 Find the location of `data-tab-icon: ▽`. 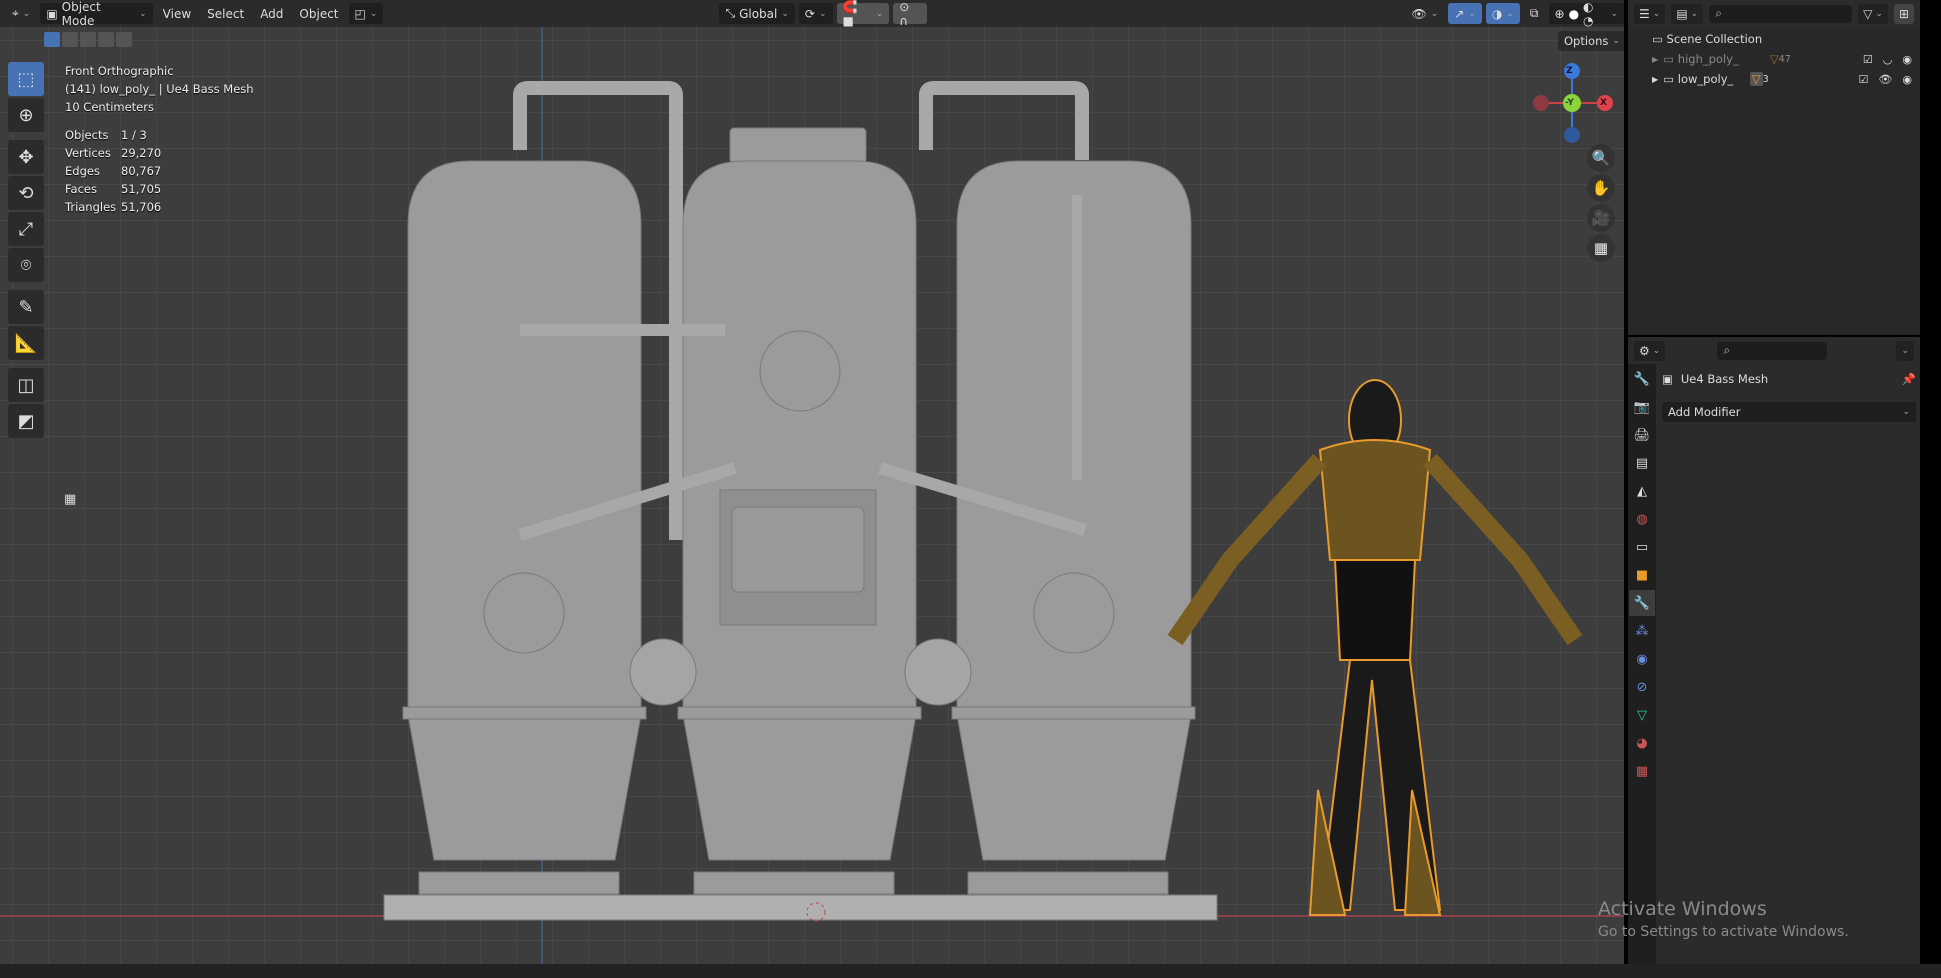

data-tab-icon: ▽ is located at coordinates (1642, 715).